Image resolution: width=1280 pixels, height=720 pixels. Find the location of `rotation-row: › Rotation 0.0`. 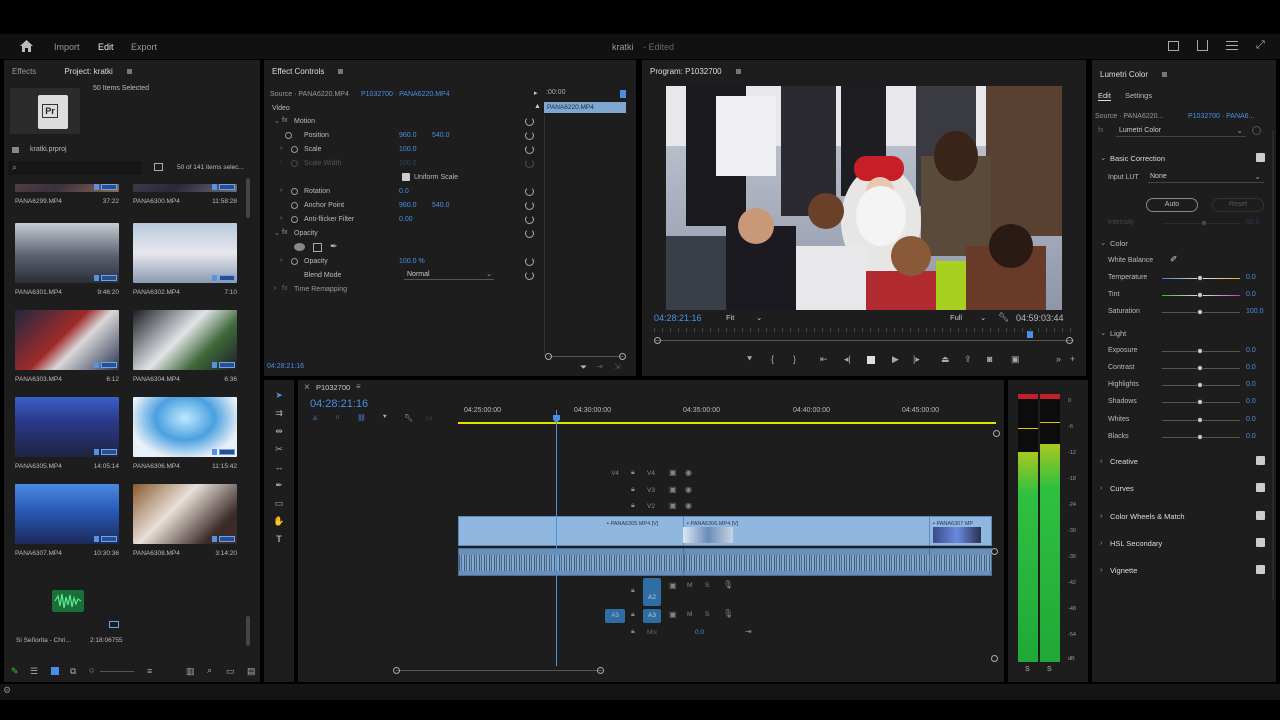

rotation-row: › Rotation 0.0 is located at coordinates (399, 191).